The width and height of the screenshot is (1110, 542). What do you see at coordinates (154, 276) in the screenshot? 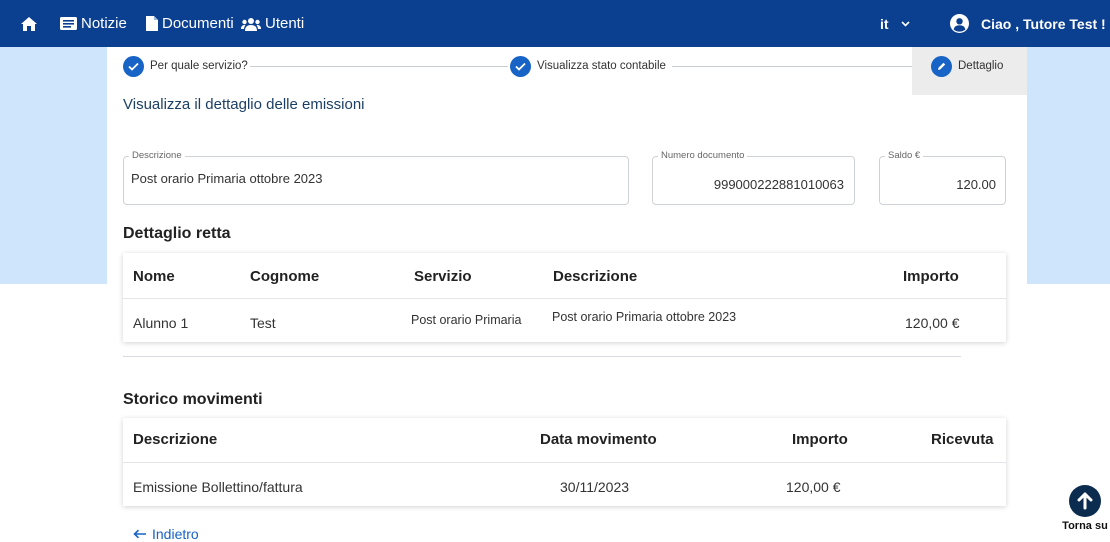
I see `column-header: Nome` at bounding box center [154, 276].